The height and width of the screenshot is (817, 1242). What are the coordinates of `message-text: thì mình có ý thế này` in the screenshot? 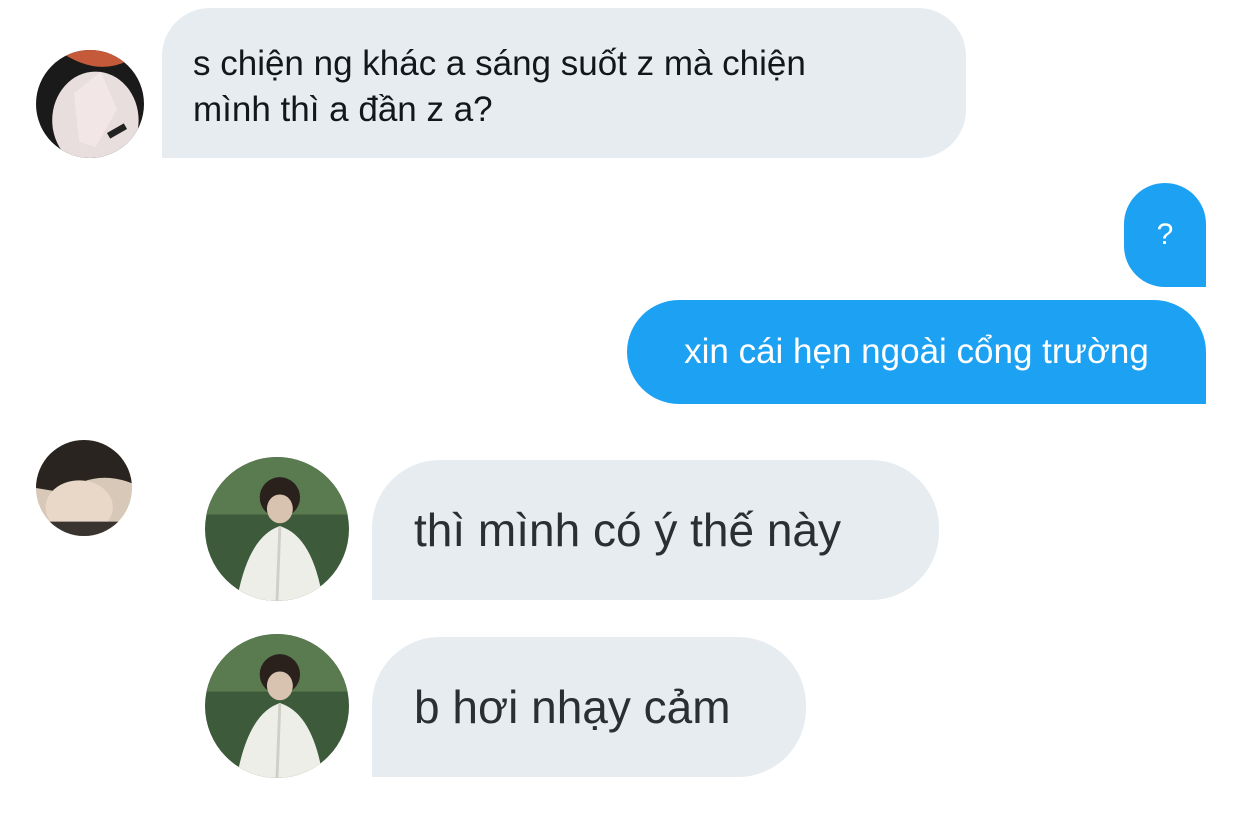 It's located at (628, 530).